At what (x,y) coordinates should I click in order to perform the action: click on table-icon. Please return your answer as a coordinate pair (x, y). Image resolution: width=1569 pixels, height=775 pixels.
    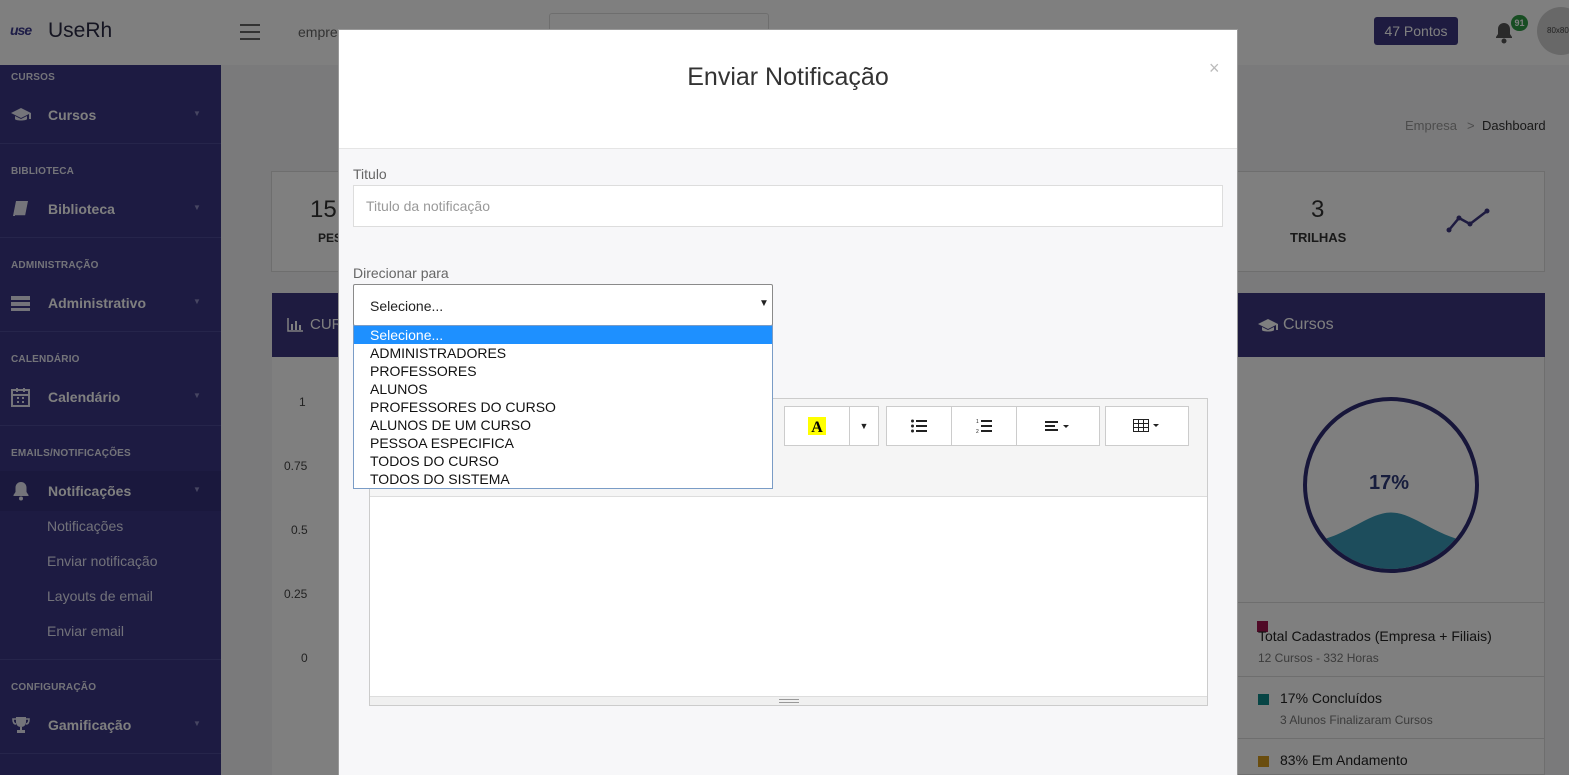
    Looking at the image, I should click on (1146, 425).